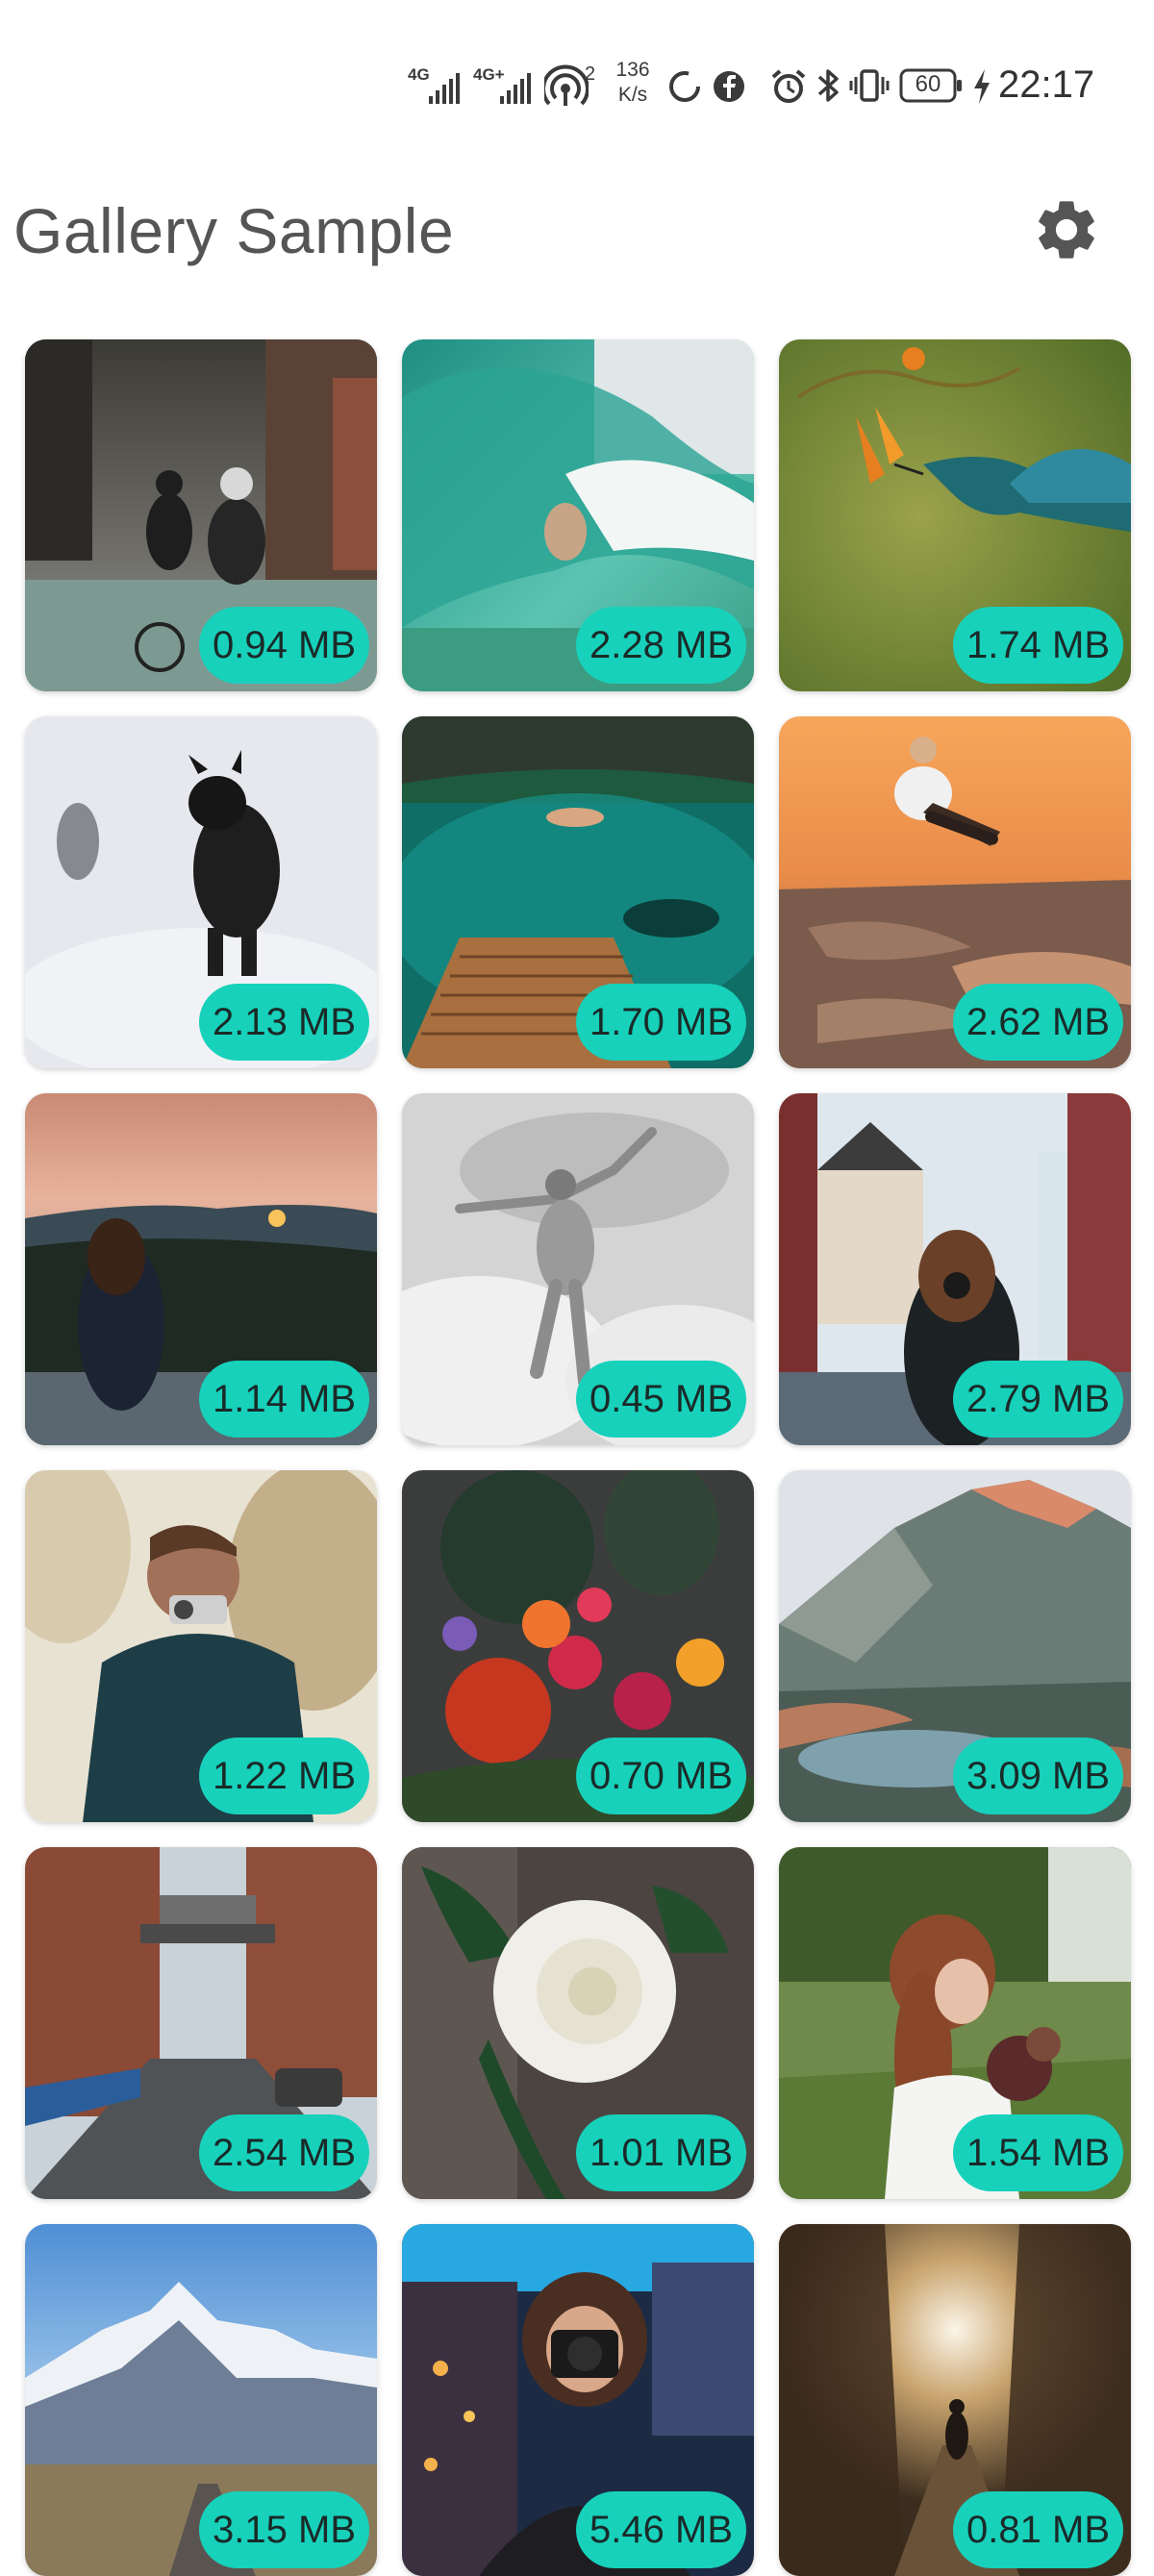 This screenshot has width=1154, height=2576. What do you see at coordinates (1038, 2529) in the screenshot?
I see `file-size-badge: 0.81 MB` at bounding box center [1038, 2529].